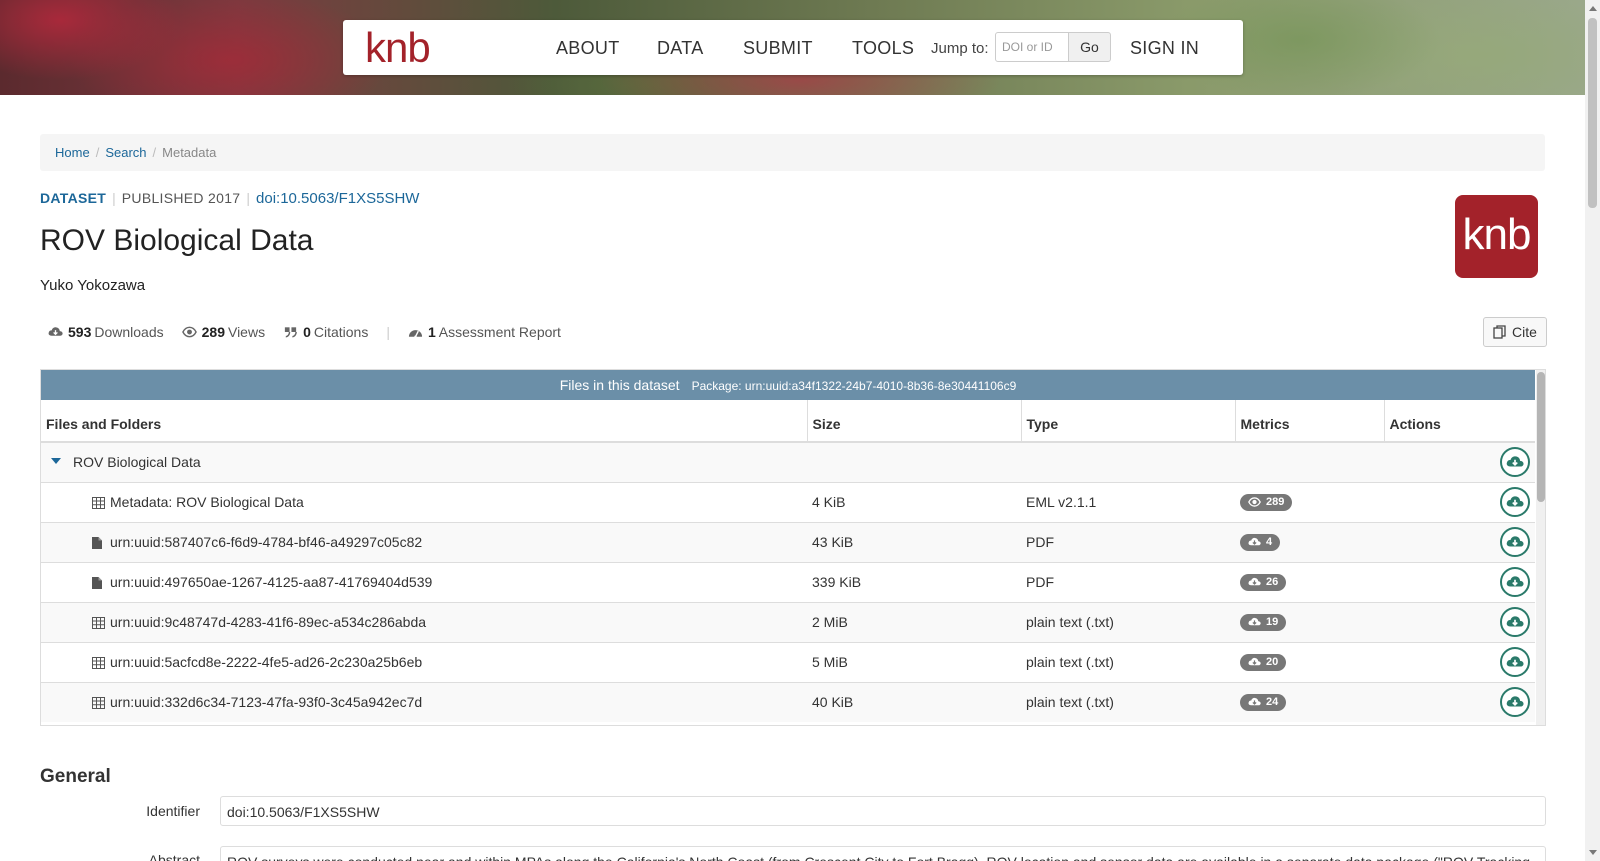 The image size is (1600, 861). I want to click on jump-to-label: Jump to:, so click(960, 48).